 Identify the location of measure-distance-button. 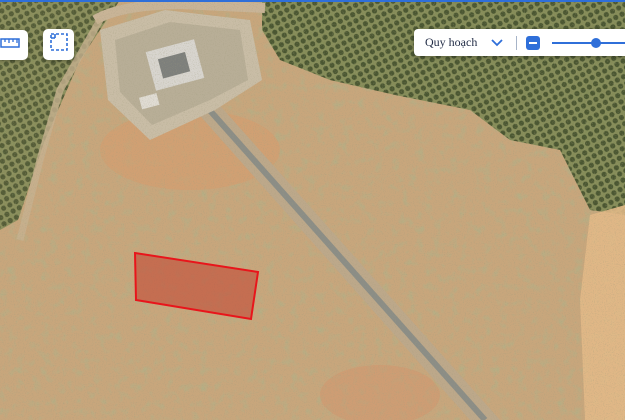
(14, 45).